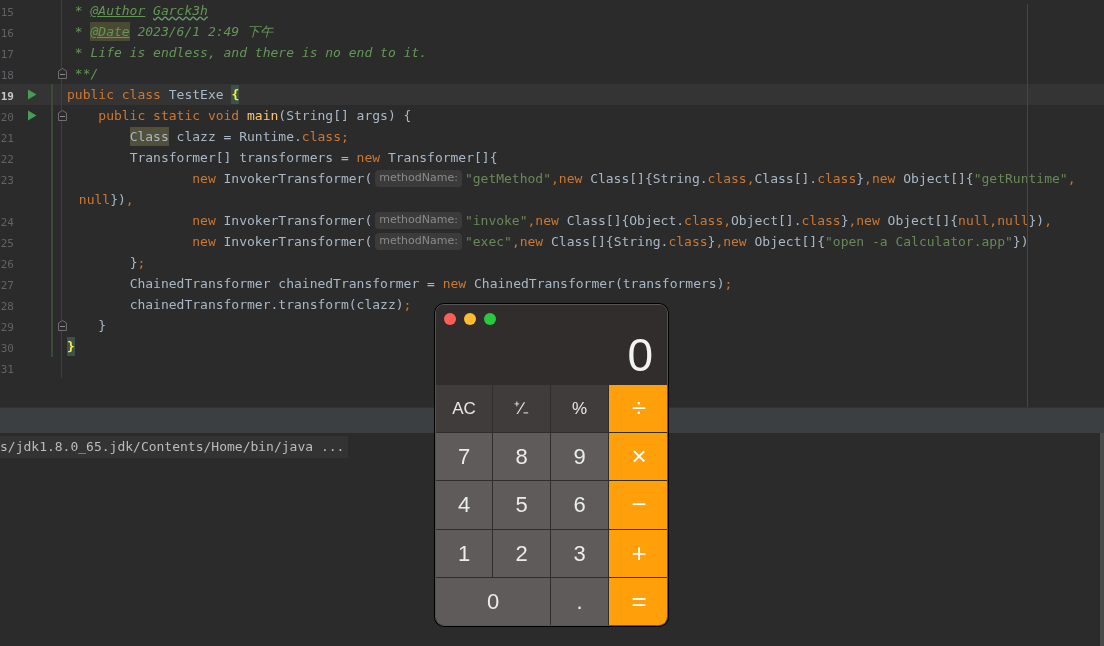  Describe the element at coordinates (7, 243) in the screenshot. I see `line-number: 25` at that location.